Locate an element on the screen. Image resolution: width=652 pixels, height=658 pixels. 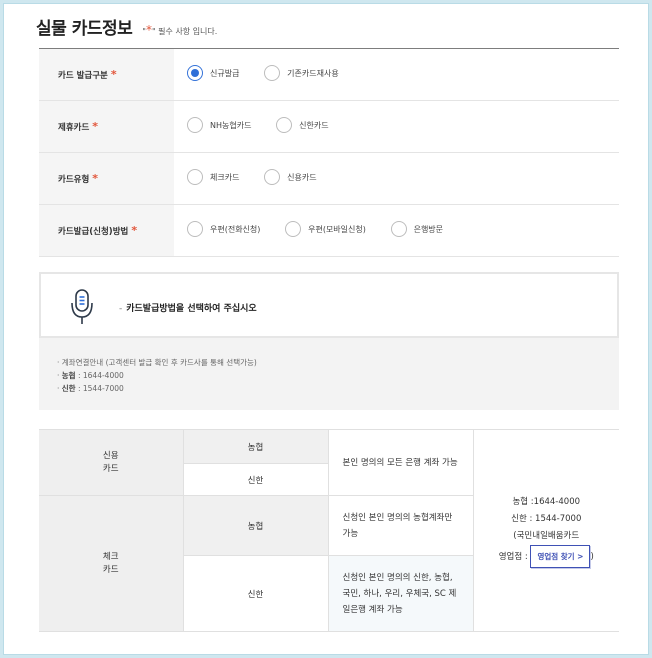
required-note: "*" 필수 사항 입니다. is located at coordinates (179, 30).